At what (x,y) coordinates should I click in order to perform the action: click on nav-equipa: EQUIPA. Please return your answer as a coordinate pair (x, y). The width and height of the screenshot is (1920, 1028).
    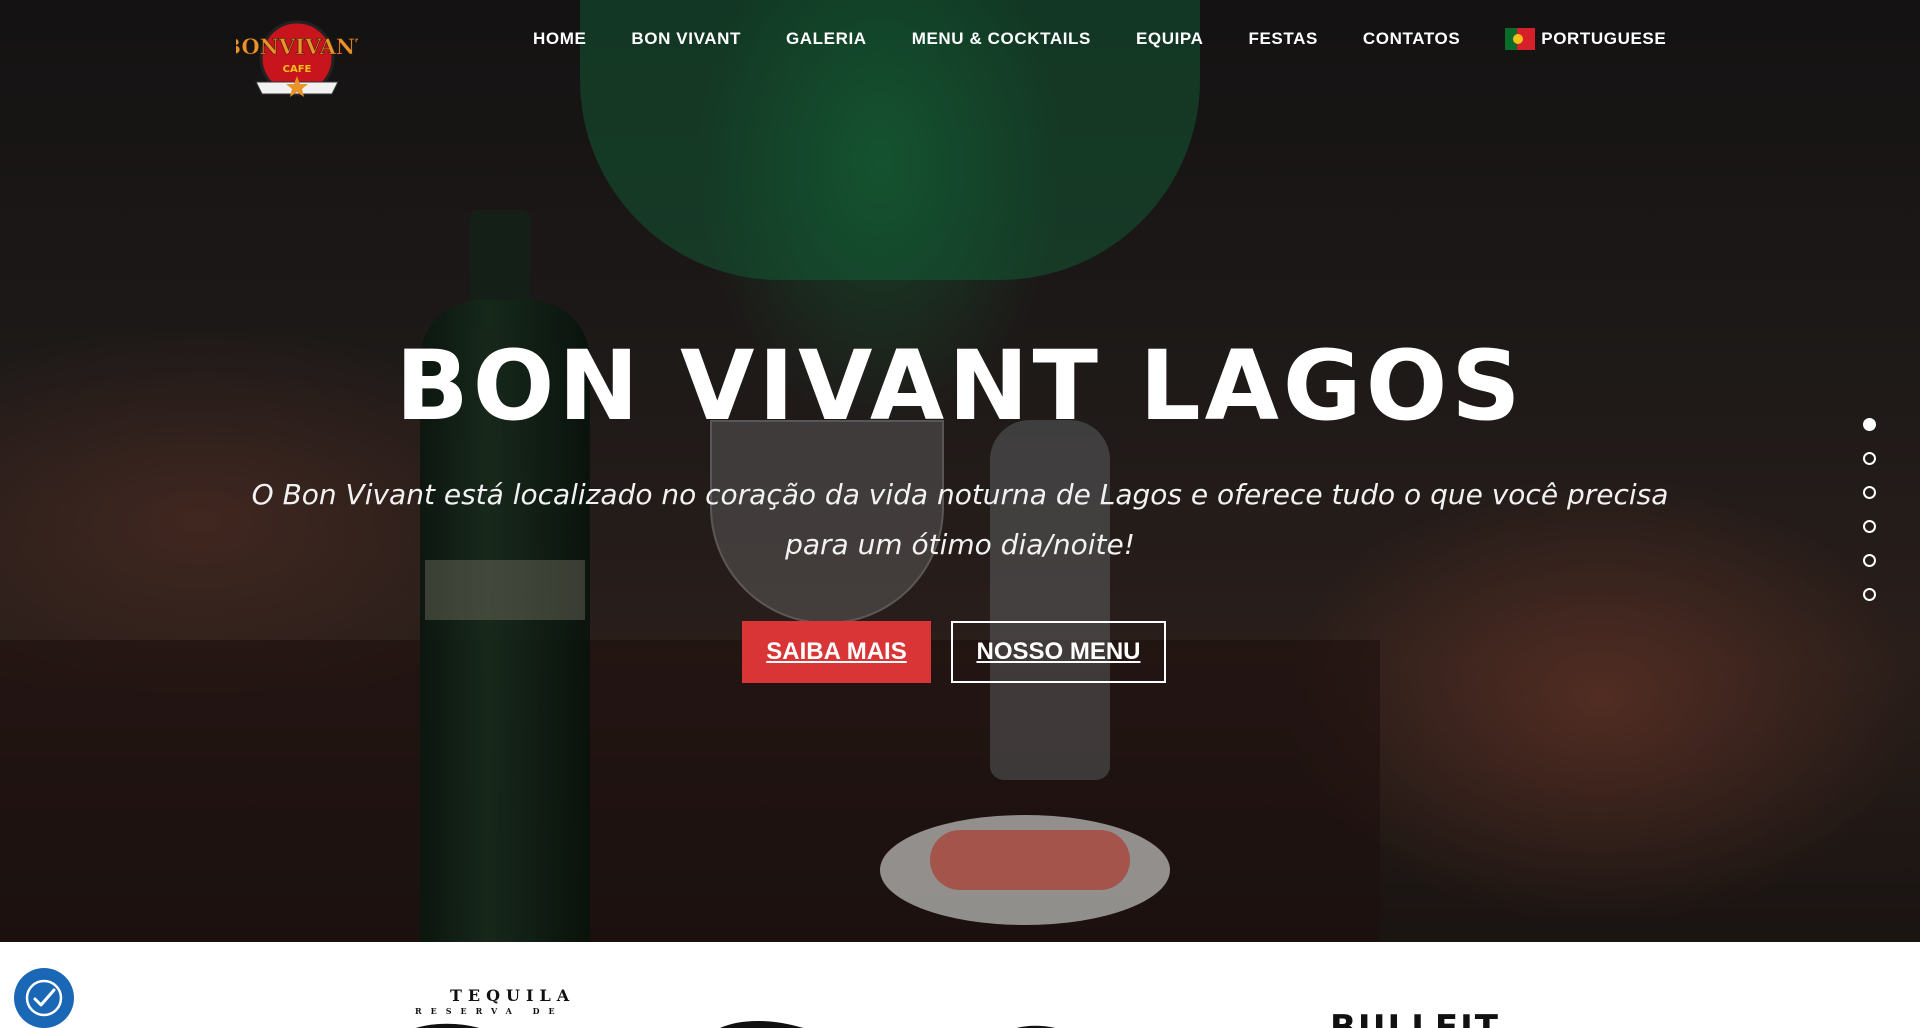
    Looking at the image, I should click on (1170, 39).